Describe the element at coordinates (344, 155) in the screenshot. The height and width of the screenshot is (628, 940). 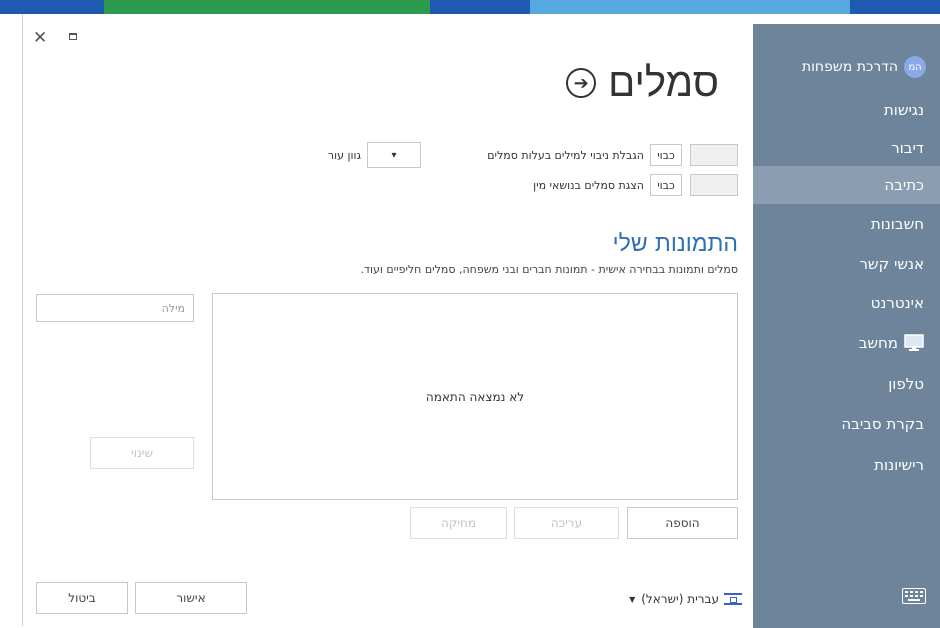
I see `skin-tone-label: גוון עור` at that location.